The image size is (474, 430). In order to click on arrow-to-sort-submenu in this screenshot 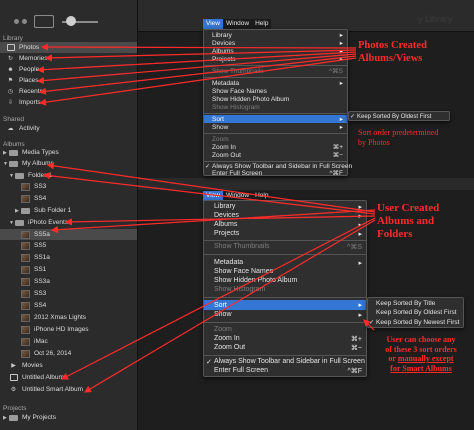, I will do `click(369, 325)`.